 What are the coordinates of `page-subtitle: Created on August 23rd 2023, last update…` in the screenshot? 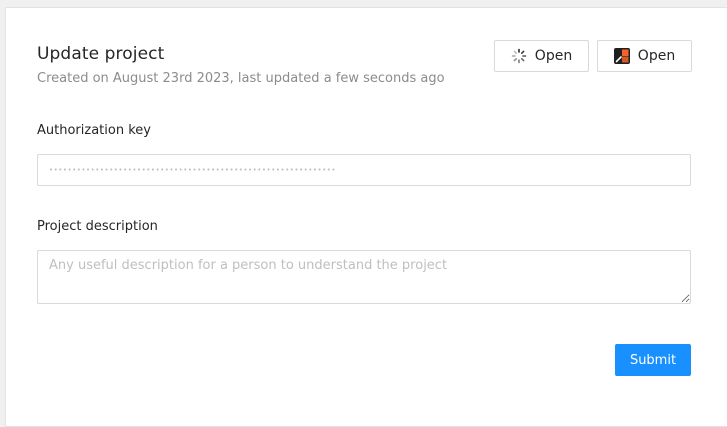 It's located at (241, 78).